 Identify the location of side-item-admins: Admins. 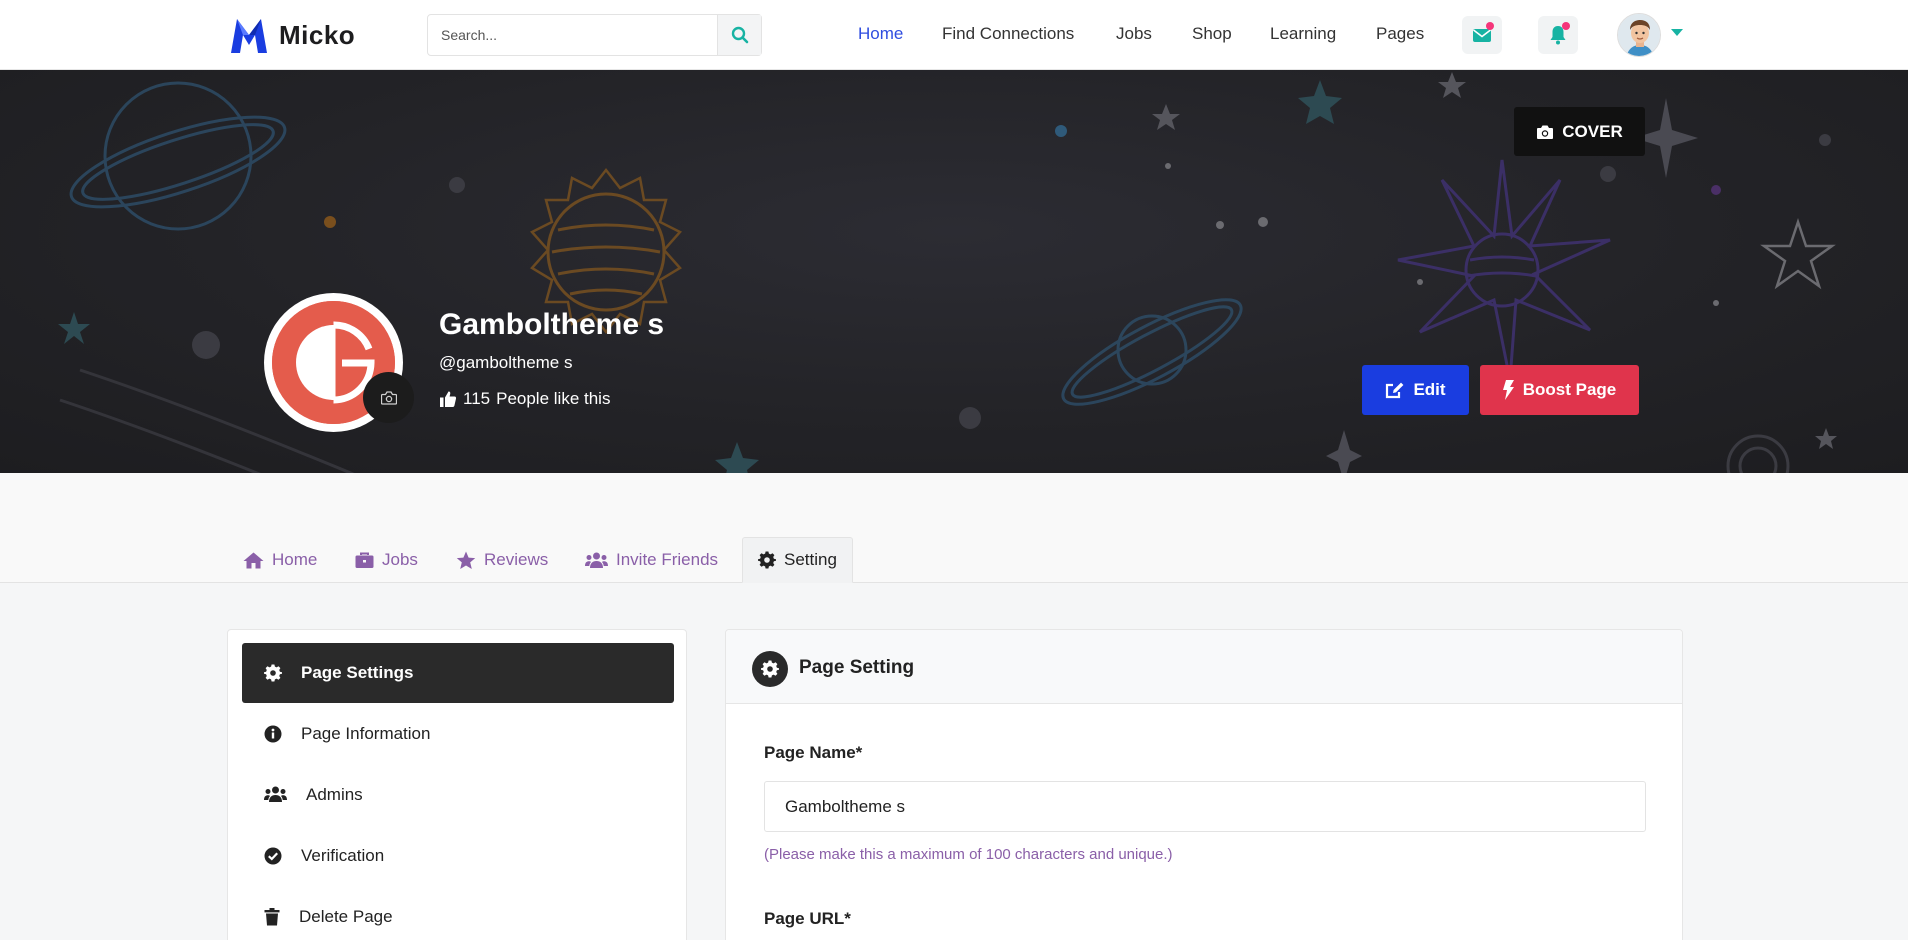
(458, 795).